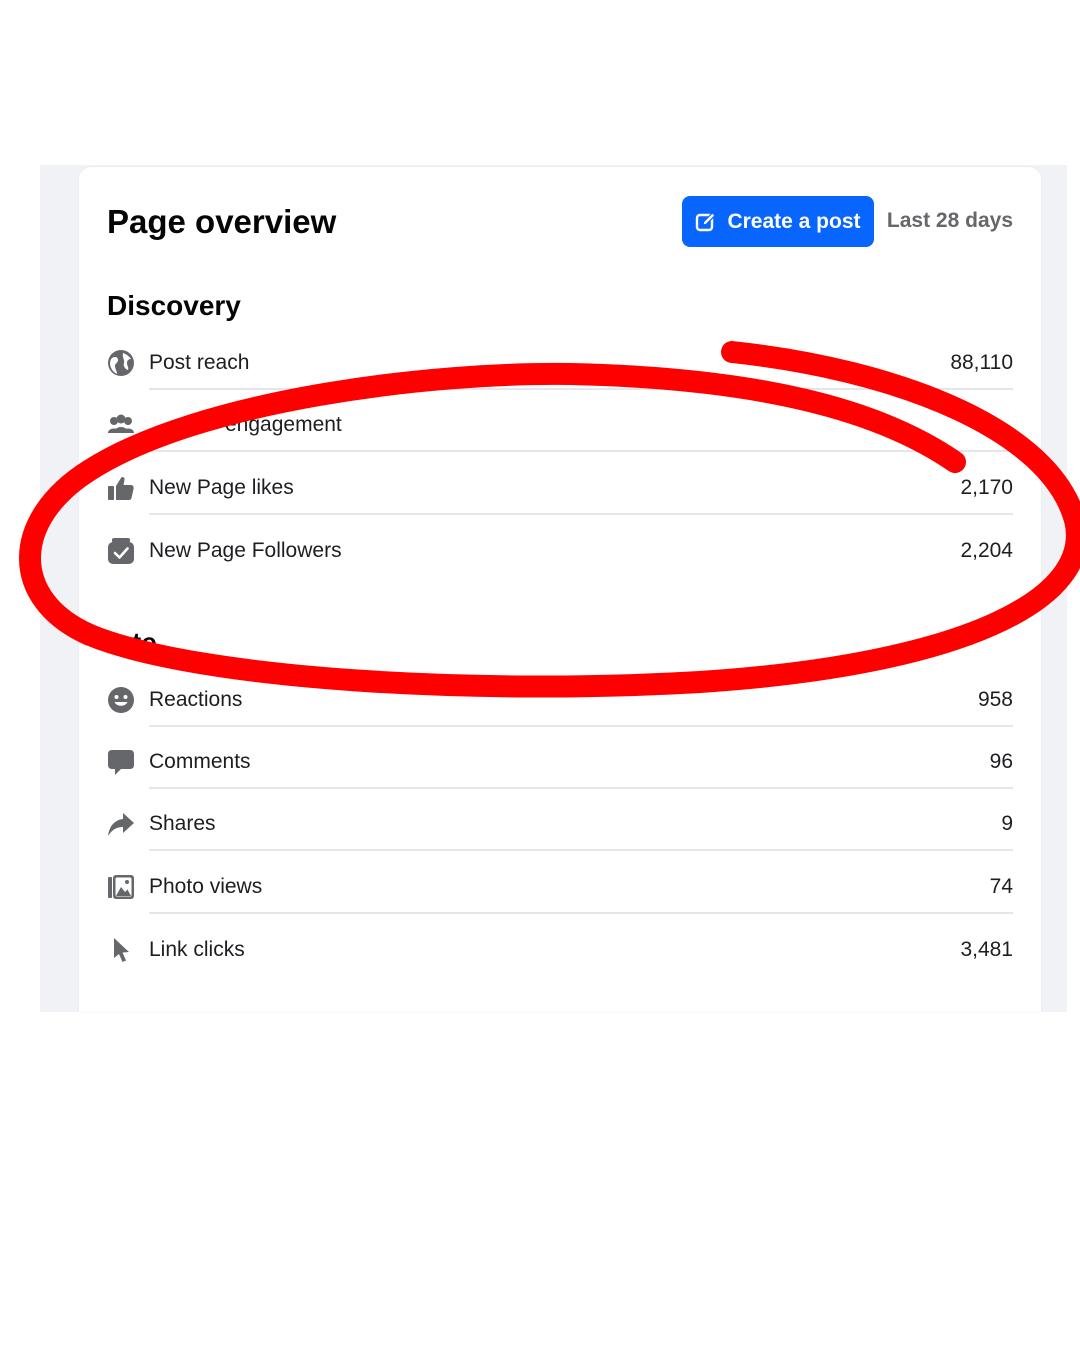 The height and width of the screenshot is (1350, 1080). What do you see at coordinates (998, 424) in the screenshot?
I see `metric-value: 8,,,` at bounding box center [998, 424].